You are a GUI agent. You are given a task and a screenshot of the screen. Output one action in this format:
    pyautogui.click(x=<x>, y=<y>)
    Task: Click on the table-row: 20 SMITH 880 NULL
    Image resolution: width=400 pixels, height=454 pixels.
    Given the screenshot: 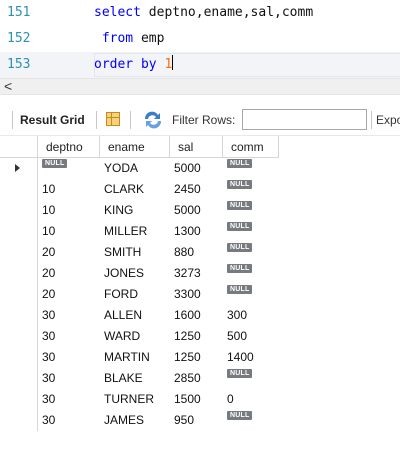 What is the action you would take?
    pyautogui.click(x=139, y=252)
    